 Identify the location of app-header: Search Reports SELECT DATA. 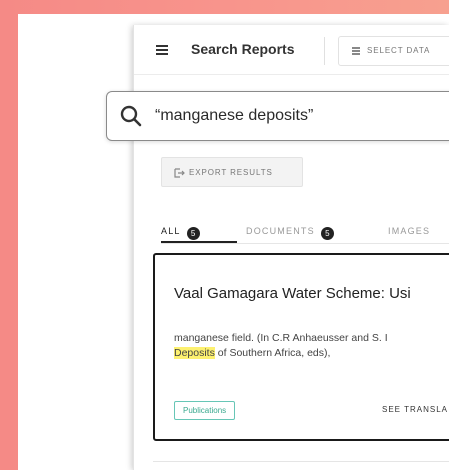
(291, 50).